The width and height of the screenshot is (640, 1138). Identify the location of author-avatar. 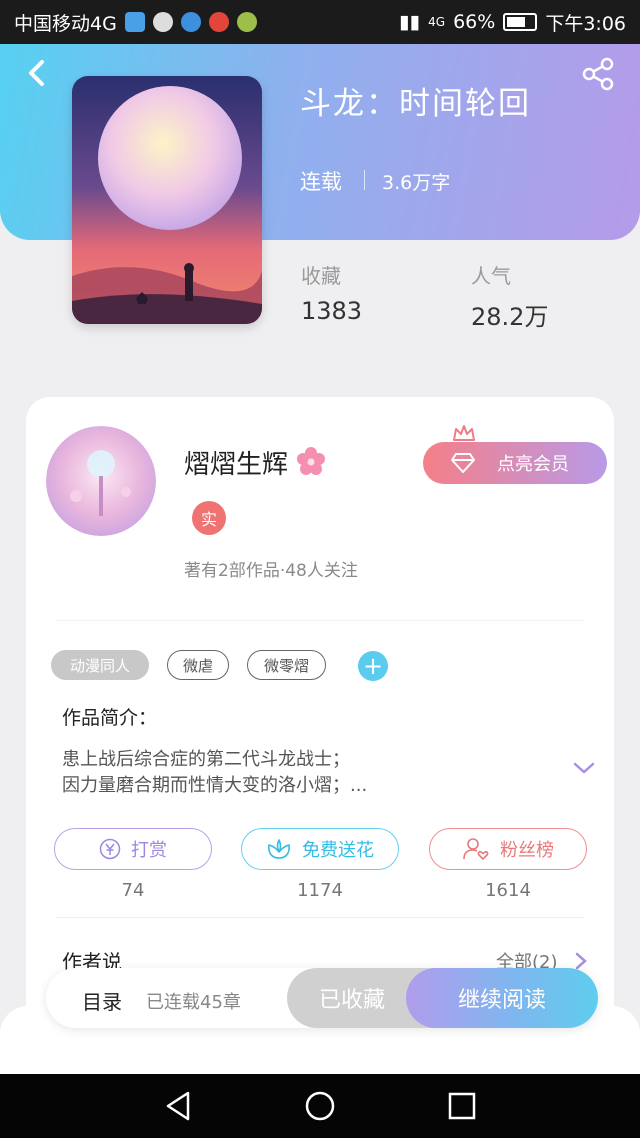
(101, 481).